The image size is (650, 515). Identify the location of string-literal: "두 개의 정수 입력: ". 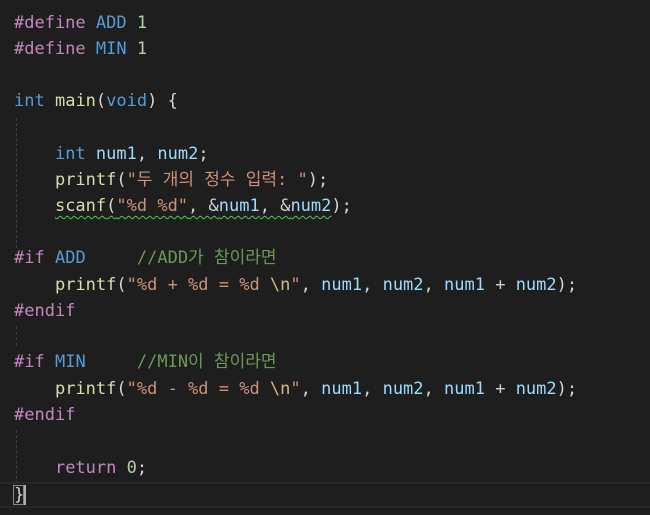
(217, 180).